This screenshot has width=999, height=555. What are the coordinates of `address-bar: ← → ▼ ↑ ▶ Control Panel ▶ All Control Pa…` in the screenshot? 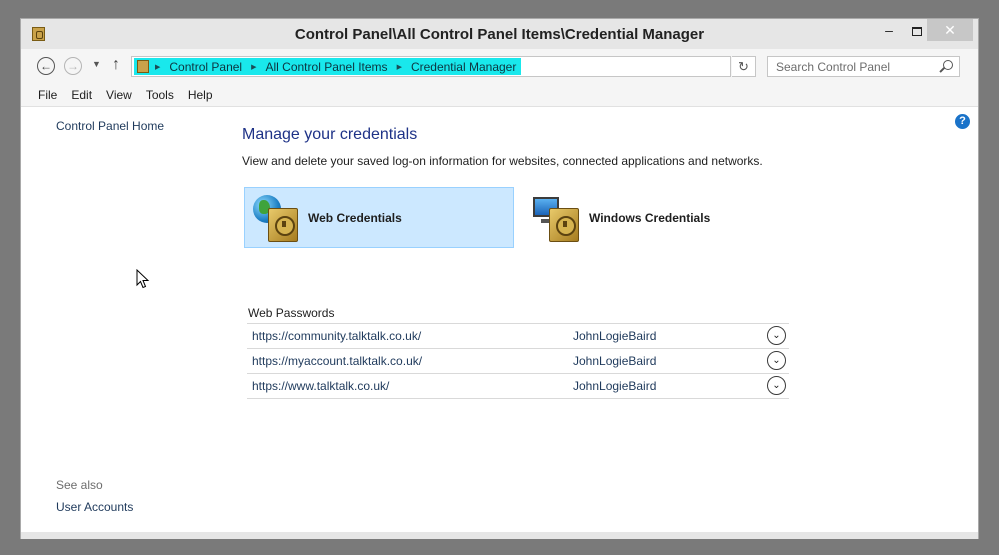 It's located at (499, 66).